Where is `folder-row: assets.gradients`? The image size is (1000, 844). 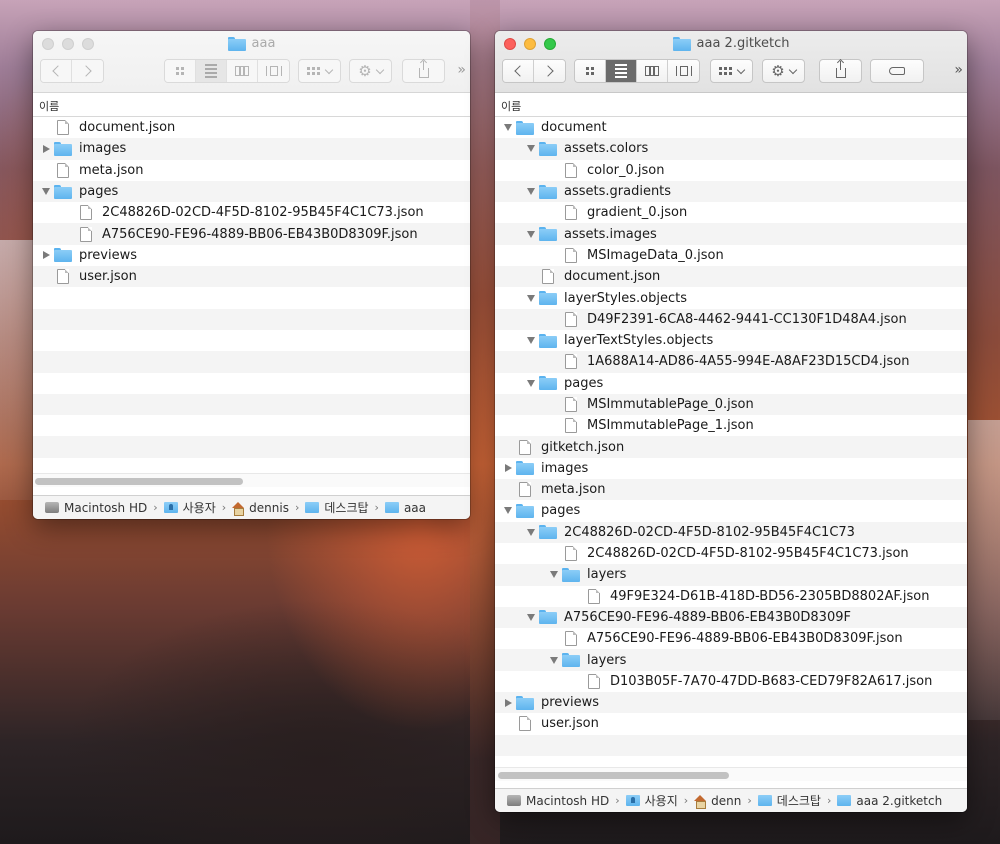 folder-row: assets.gradients is located at coordinates (731, 191).